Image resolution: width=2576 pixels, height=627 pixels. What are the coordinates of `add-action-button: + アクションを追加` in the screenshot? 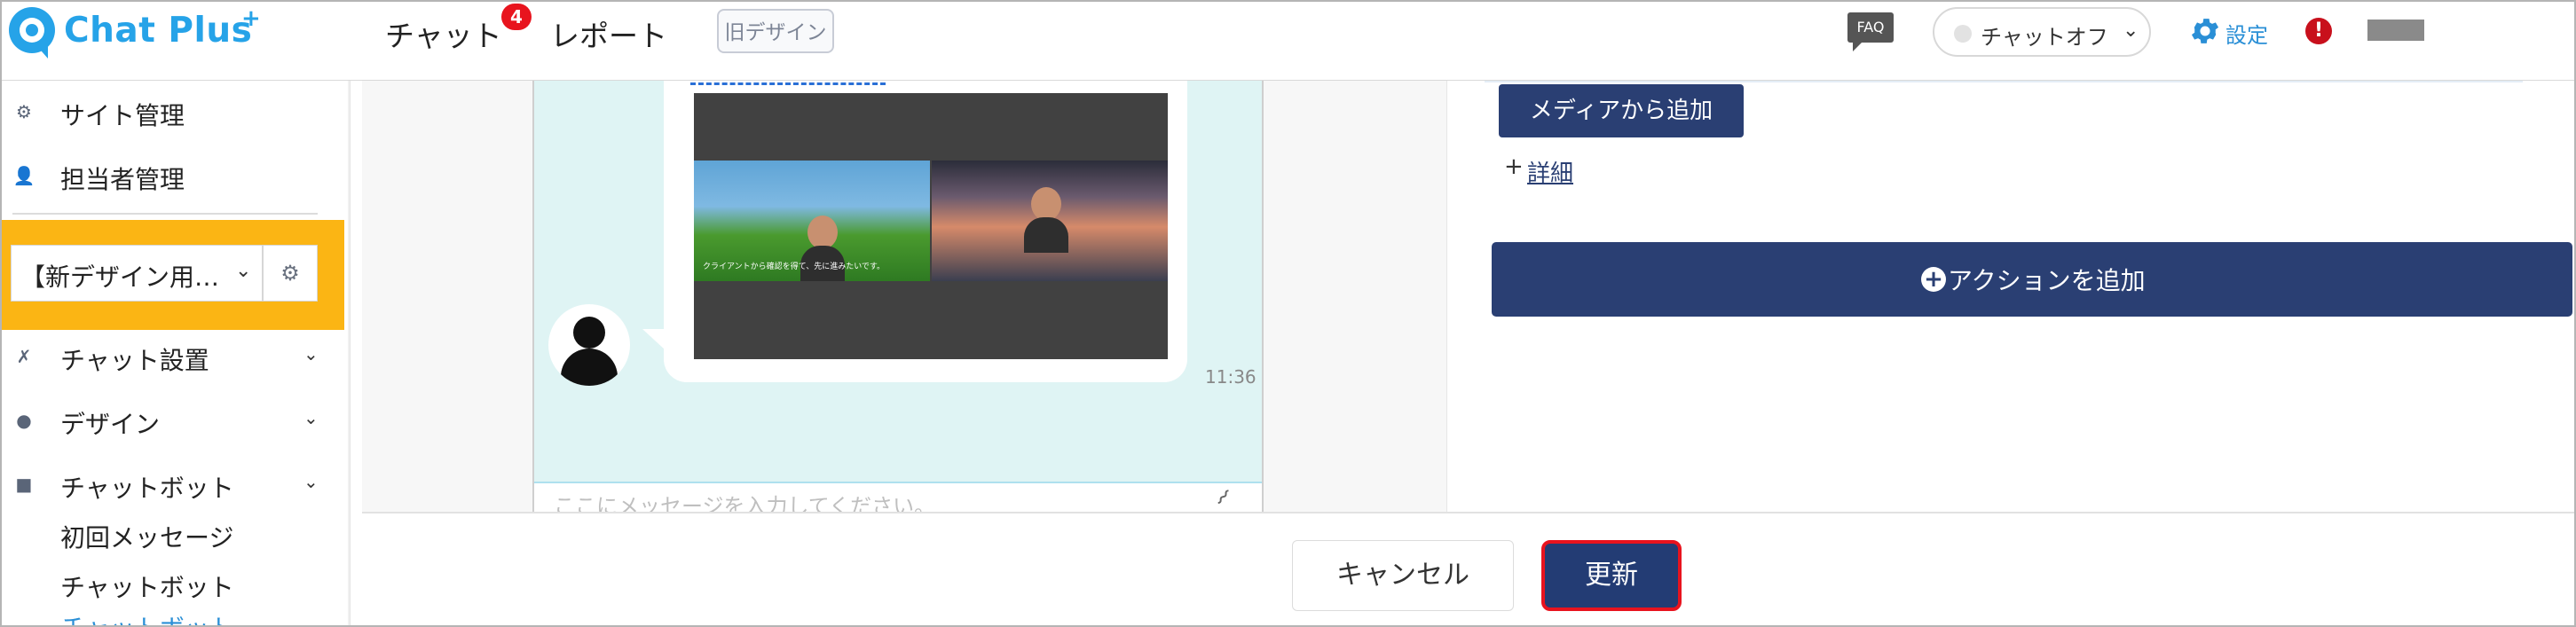 It's located at (2032, 280).